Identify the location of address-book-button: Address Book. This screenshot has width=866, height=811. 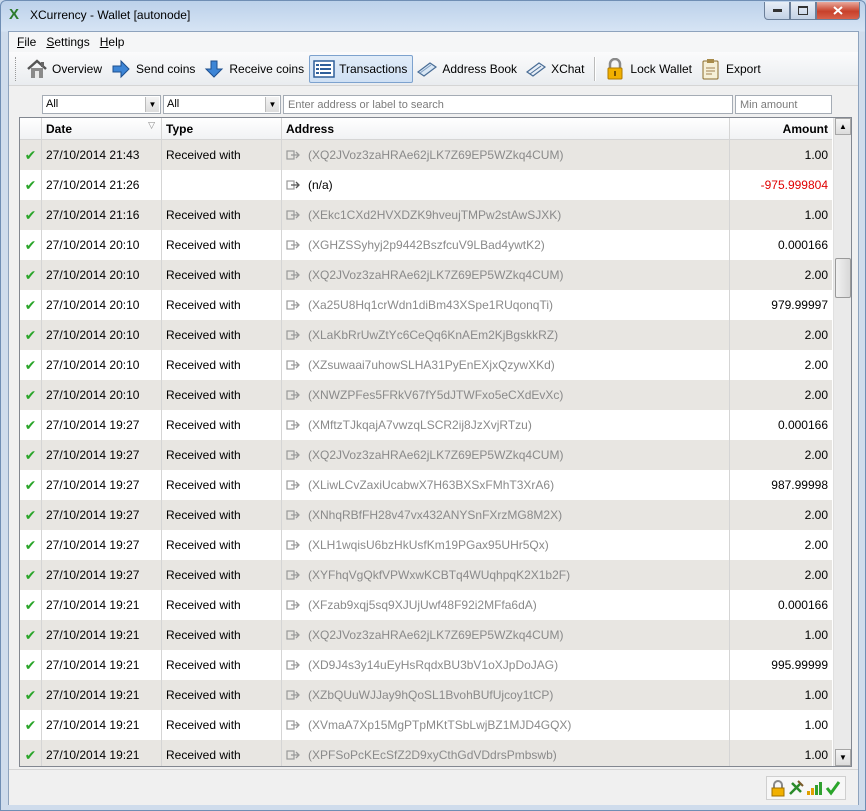
(467, 69).